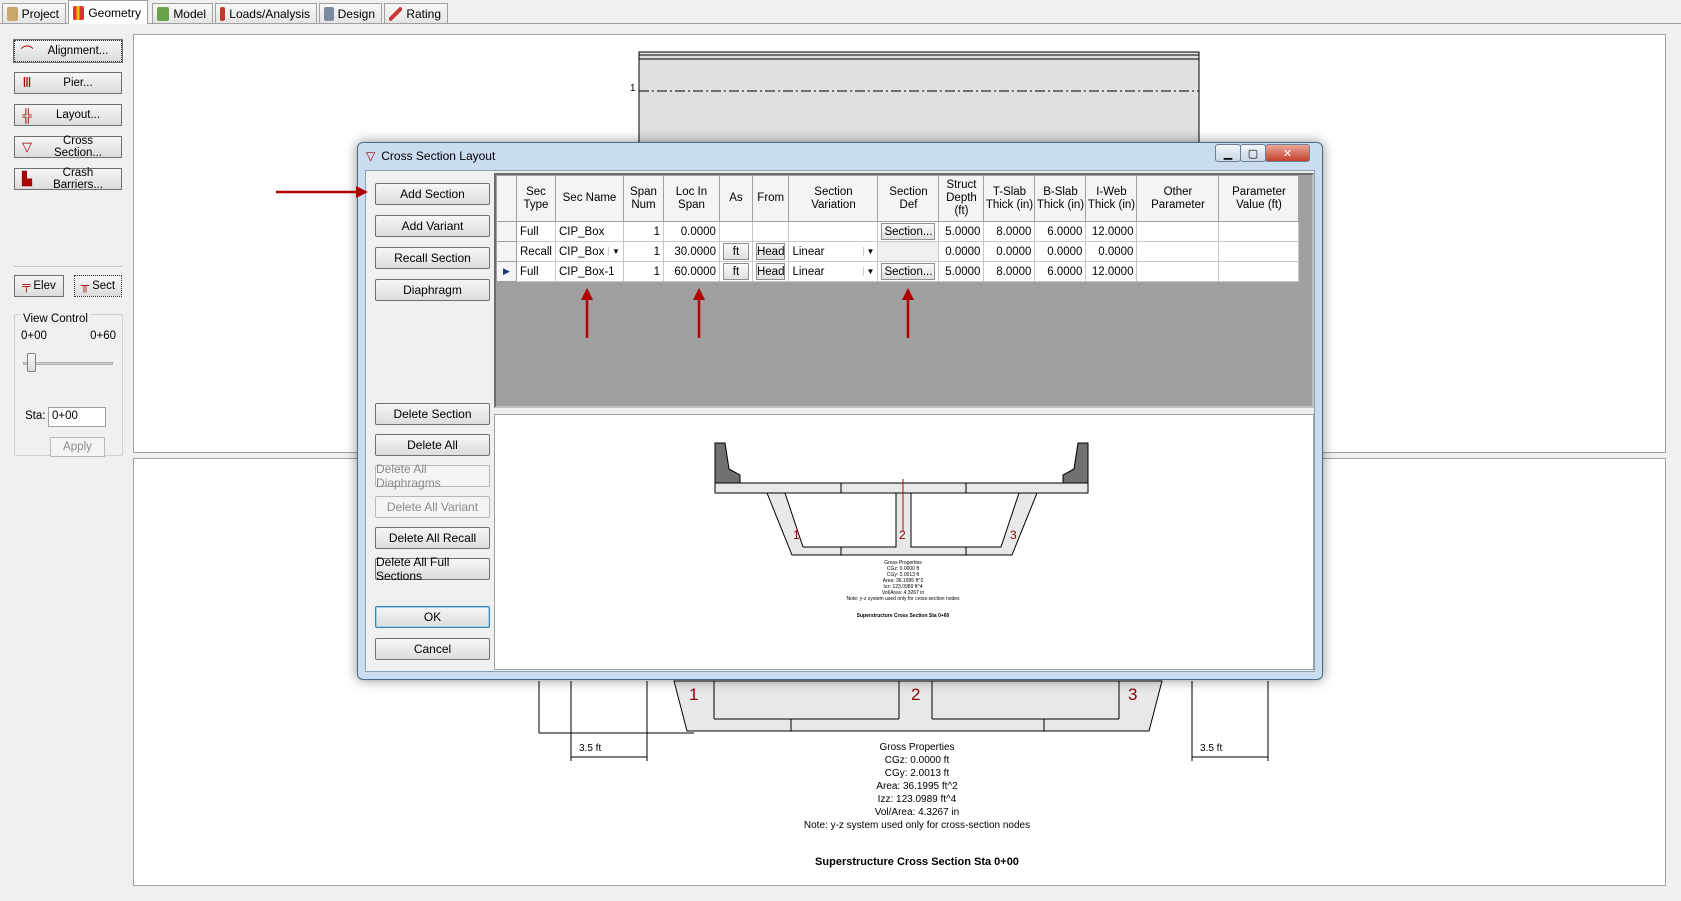 The image size is (1681, 901). I want to click on cell-loc-in-span: 0.0000, so click(691, 231).